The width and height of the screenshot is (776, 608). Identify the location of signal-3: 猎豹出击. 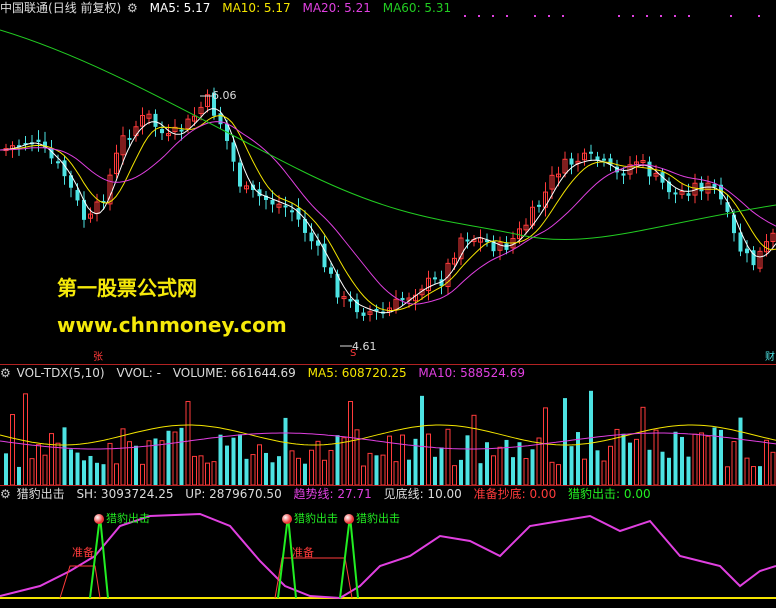
(372, 518).